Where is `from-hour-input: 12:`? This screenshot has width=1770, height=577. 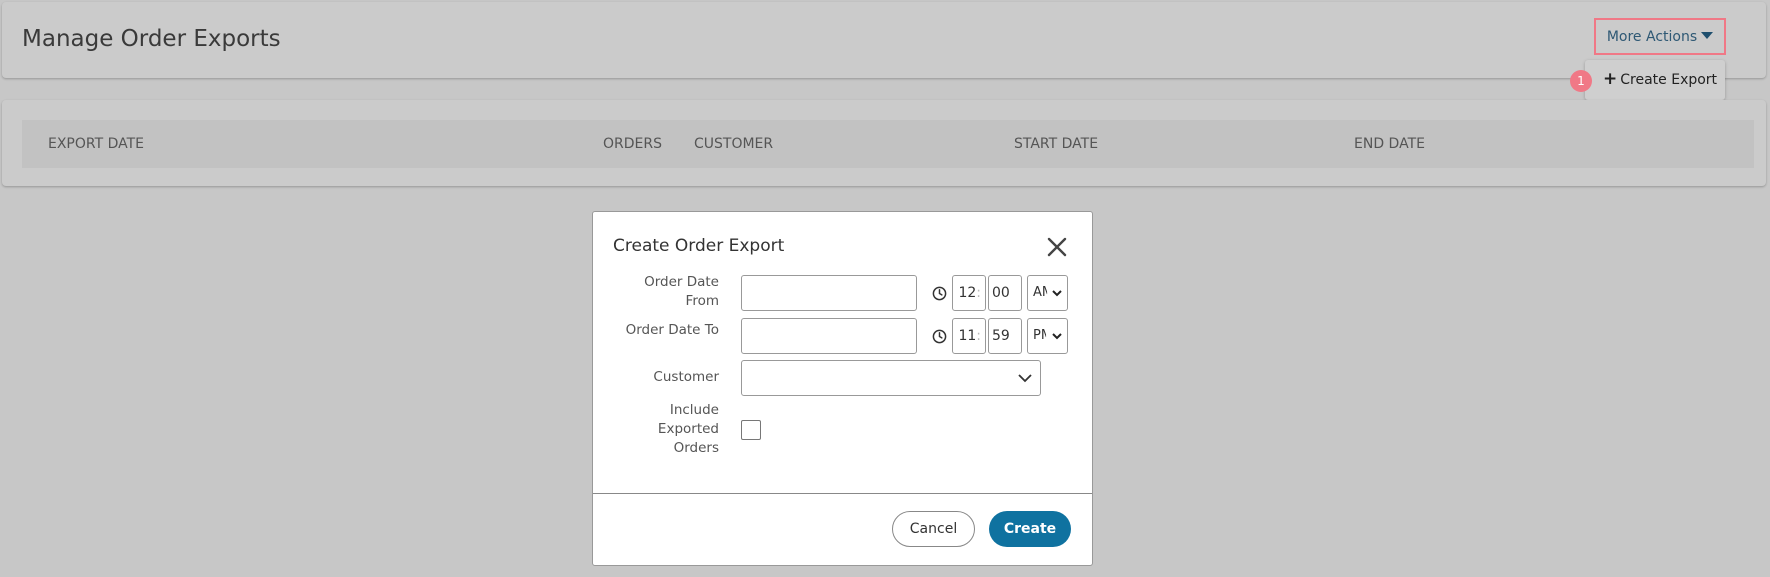 from-hour-input: 12: is located at coordinates (969, 293).